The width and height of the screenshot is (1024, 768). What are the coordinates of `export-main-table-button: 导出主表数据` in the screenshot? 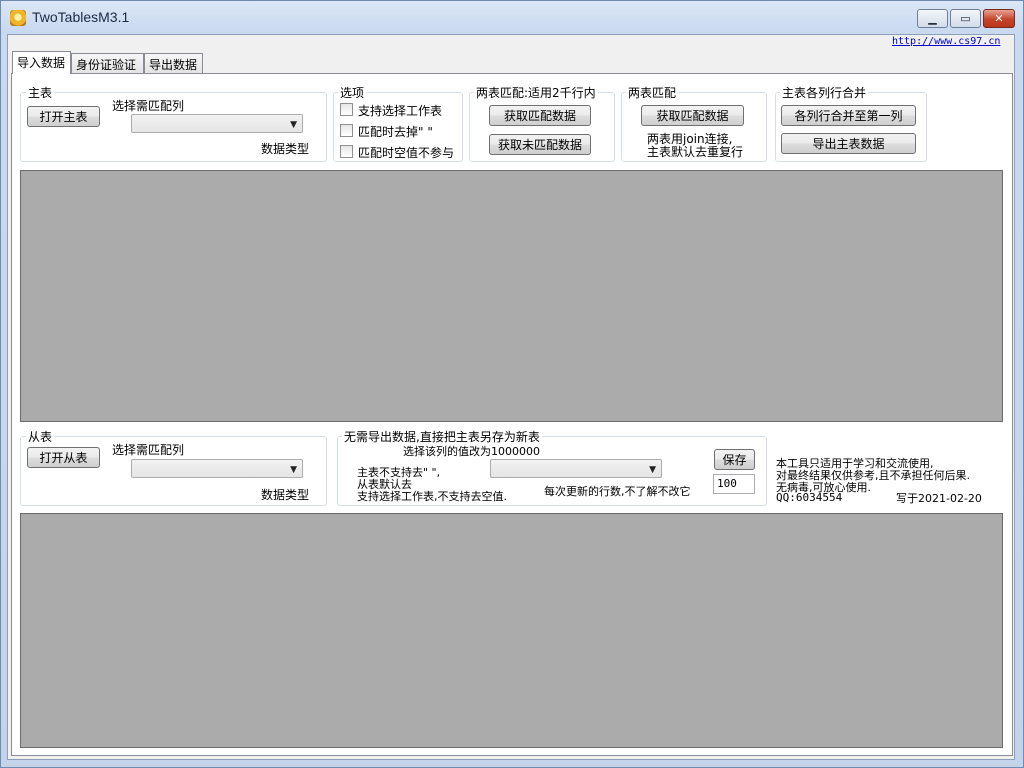 It's located at (848, 143).